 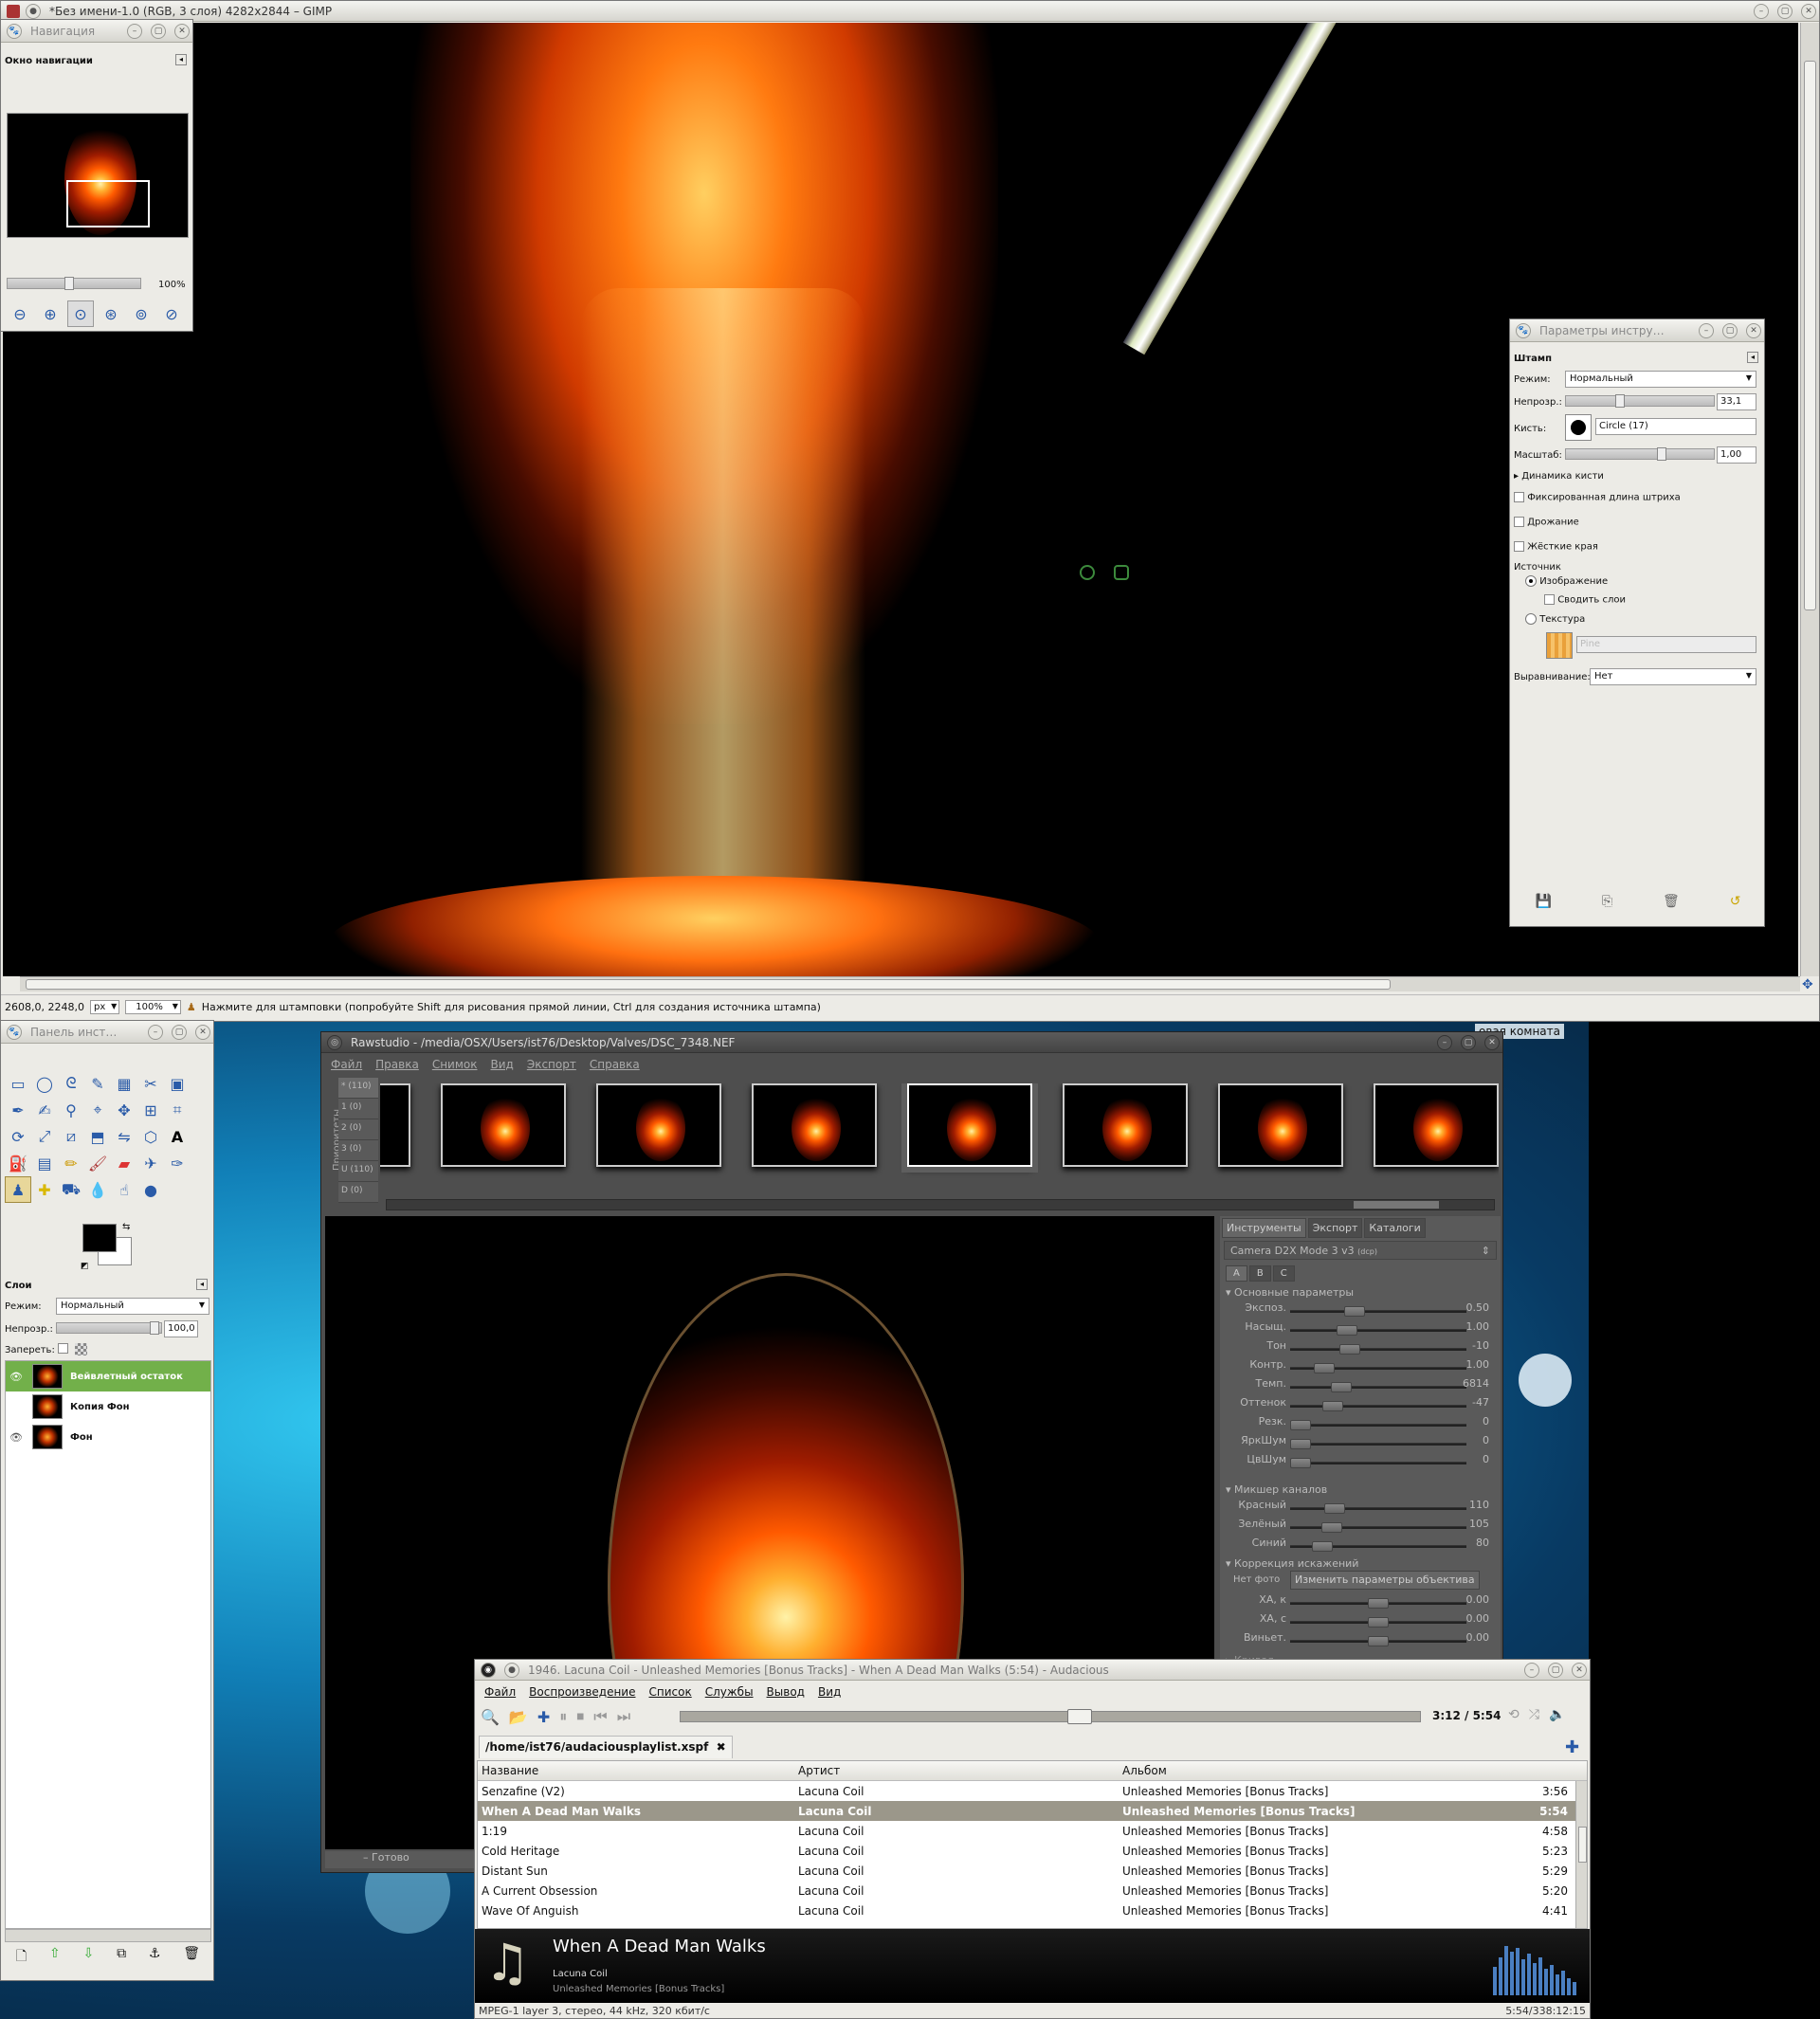 What do you see at coordinates (109, 1328) in the screenshot?
I see `layer-opacity-slider` at bounding box center [109, 1328].